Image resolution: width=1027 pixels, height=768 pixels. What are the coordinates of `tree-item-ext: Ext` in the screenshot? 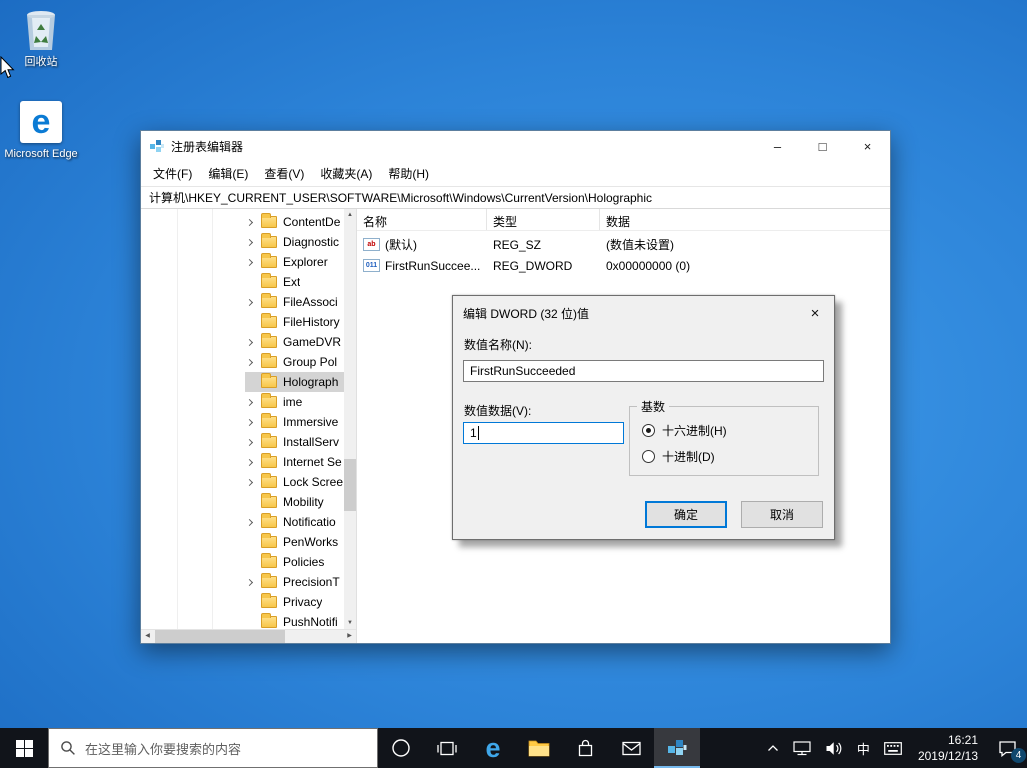 It's located at (242, 282).